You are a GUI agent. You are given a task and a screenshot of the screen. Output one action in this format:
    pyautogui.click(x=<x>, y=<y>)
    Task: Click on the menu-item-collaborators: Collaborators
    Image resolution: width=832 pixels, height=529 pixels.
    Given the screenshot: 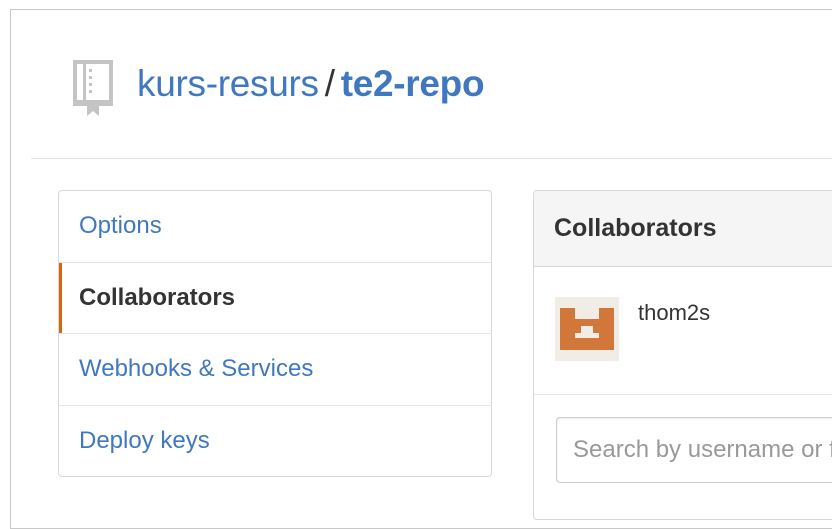 What is the action you would take?
    pyautogui.click(x=275, y=298)
    